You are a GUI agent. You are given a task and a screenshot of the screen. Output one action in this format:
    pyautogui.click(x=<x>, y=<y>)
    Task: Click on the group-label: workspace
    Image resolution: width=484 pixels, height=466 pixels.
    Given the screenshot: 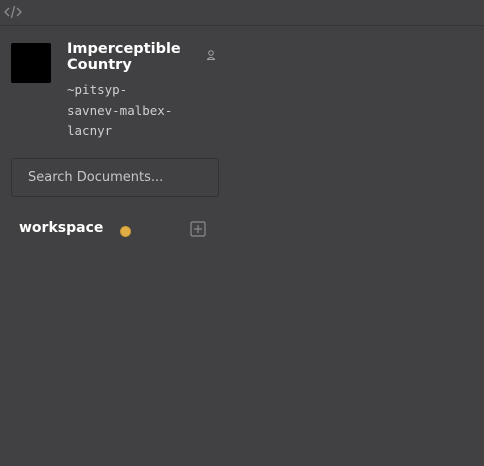 What is the action you would take?
    pyautogui.click(x=61, y=228)
    